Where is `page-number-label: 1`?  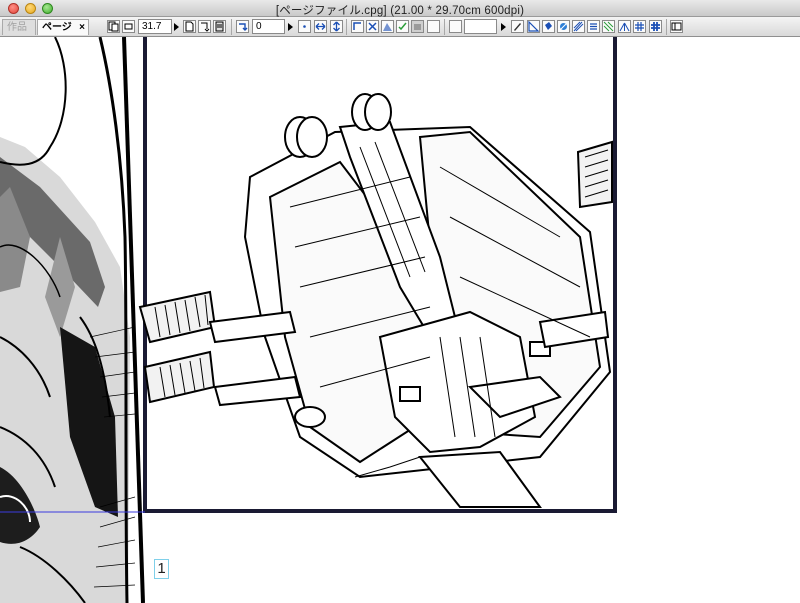
page-number-label: 1 is located at coordinates (161, 569).